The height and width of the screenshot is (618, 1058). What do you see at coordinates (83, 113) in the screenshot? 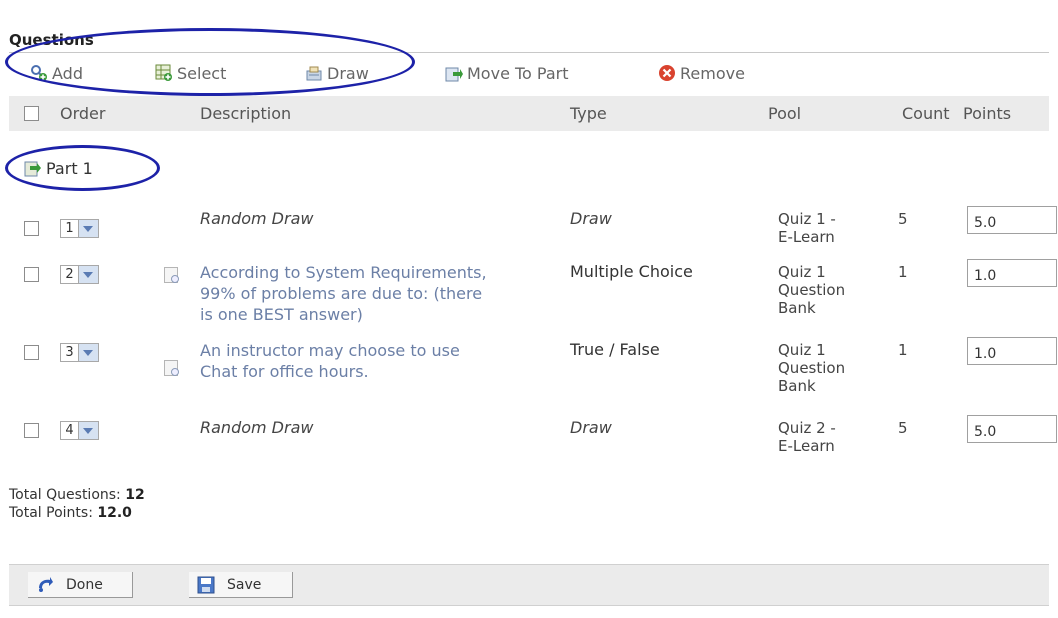
I see `header-order: Order` at bounding box center [83, 113].